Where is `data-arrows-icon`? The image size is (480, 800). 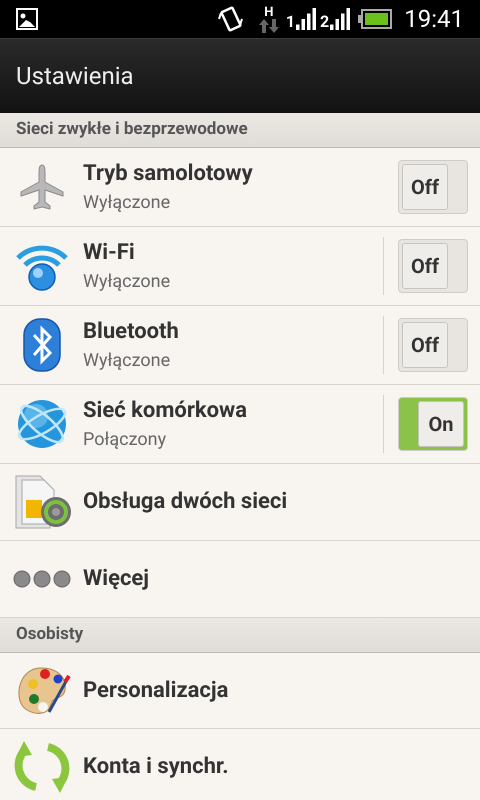 data-arrows-icon is located at coordinates (269, 25).